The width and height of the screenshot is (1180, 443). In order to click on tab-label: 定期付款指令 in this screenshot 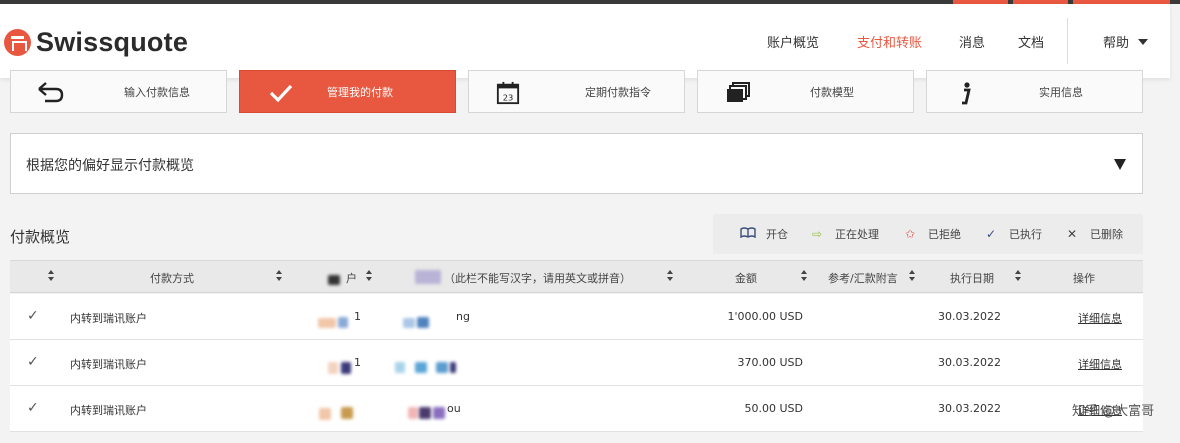, I will do `click(618, 92)`.